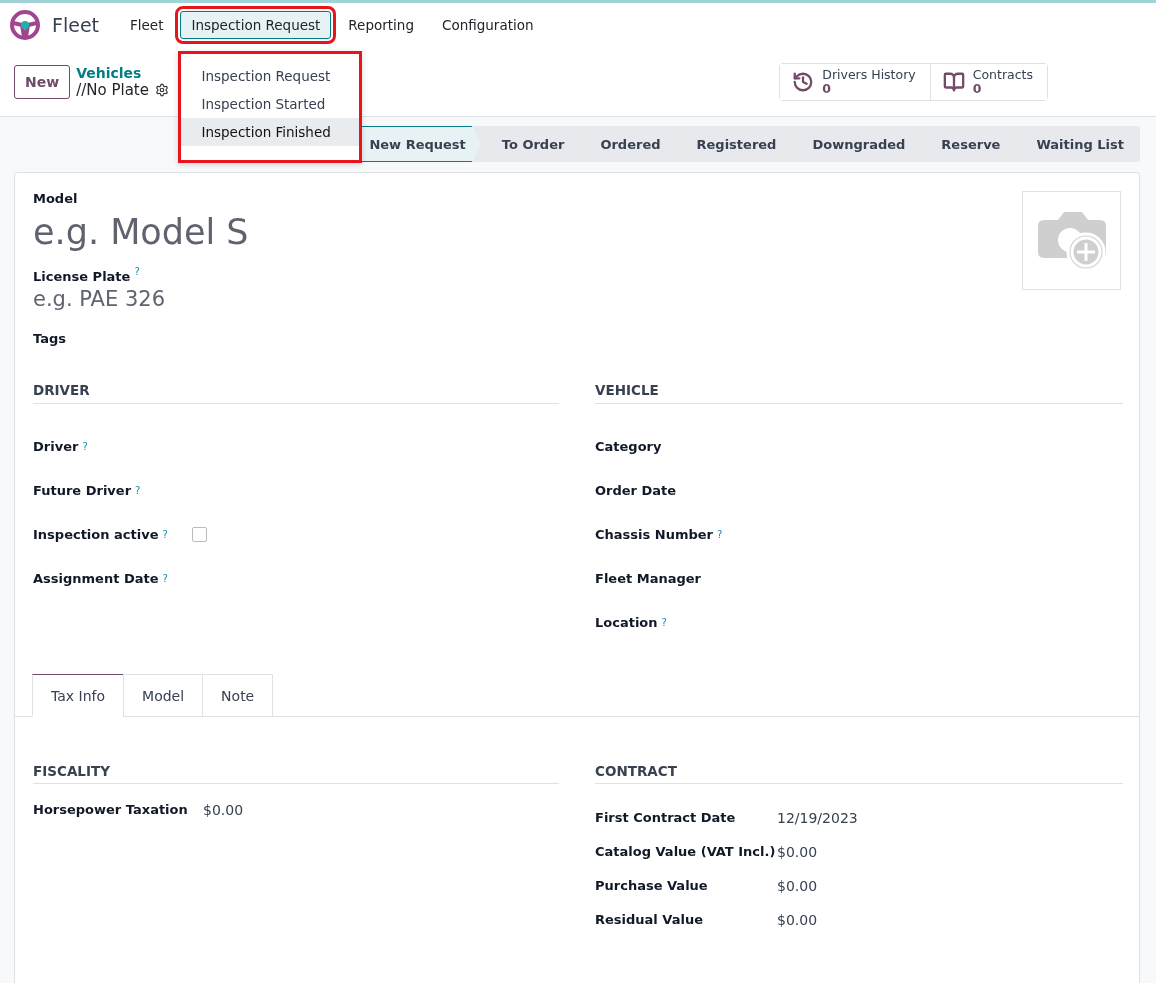 The width and height of the screenshot is (1156, 983). Describe the element at coordinates (859, 393) in the screenshot. I see `section-heading: VEHICLE` at that location.